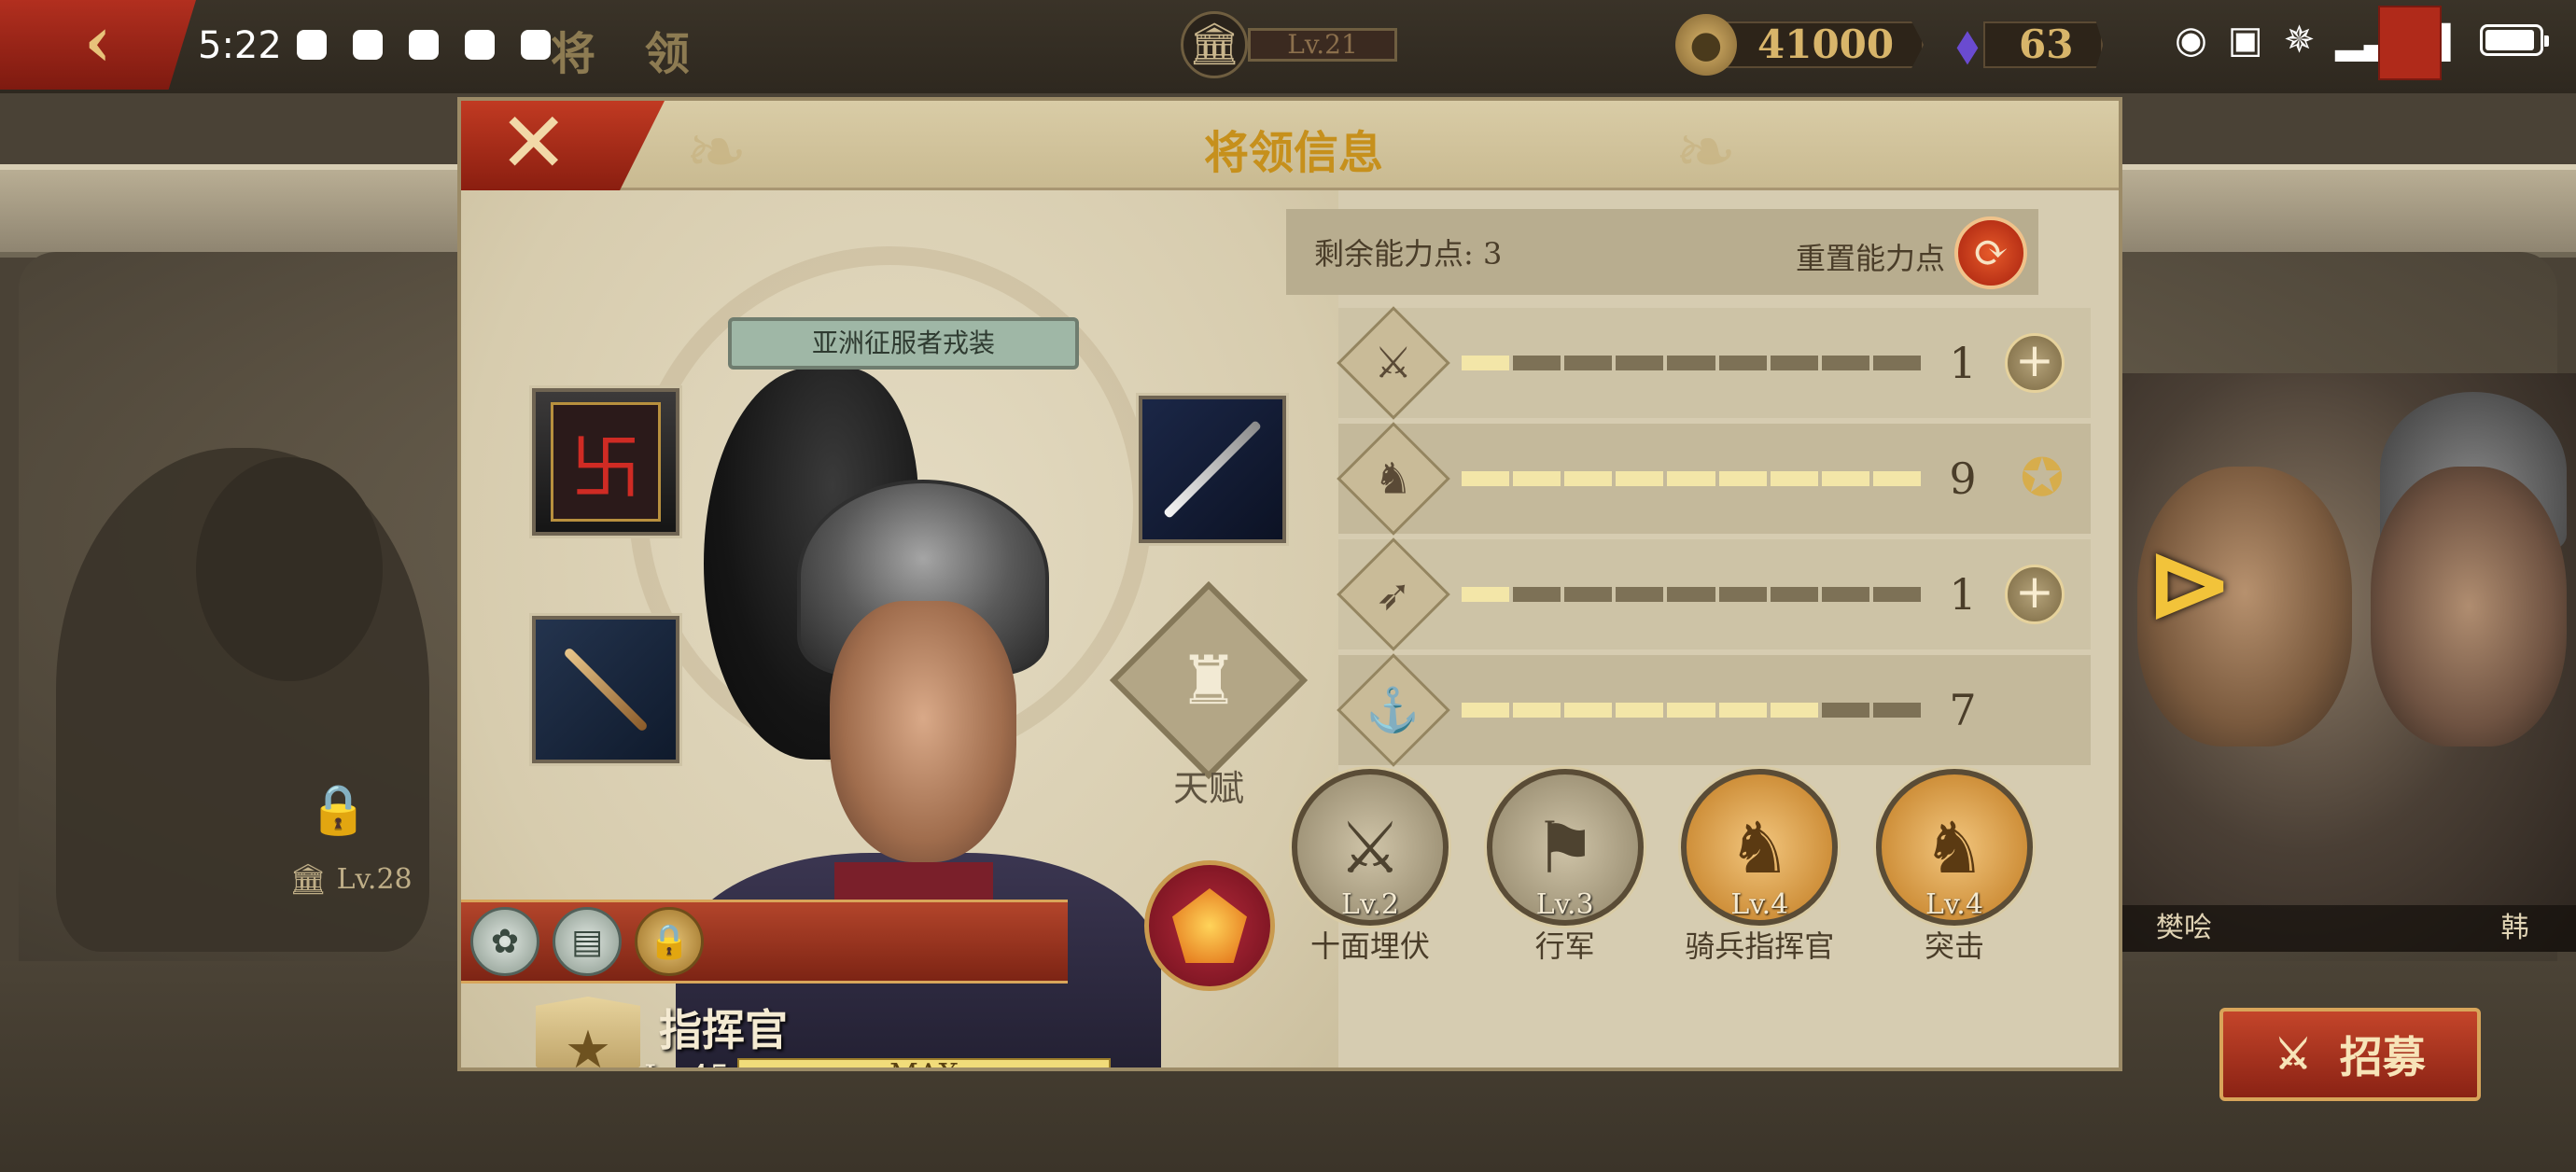 This screenshot has width=2576, height=1172. I want to click on palace-level-label: Lv.21, so click(1322, 45).